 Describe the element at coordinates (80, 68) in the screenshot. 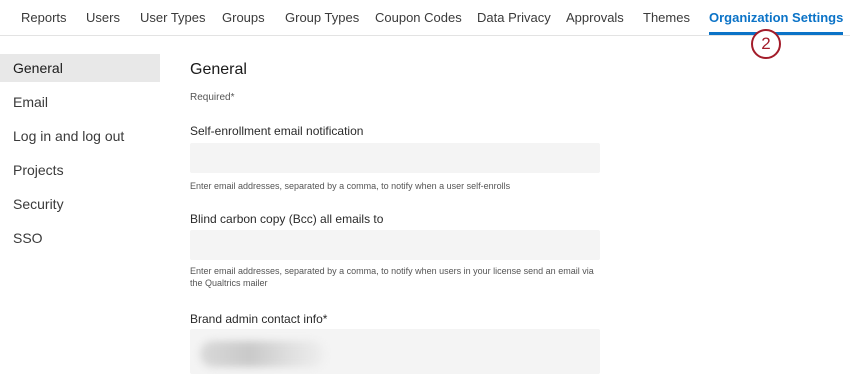

I see `sidebar-item-general: General` at that location.